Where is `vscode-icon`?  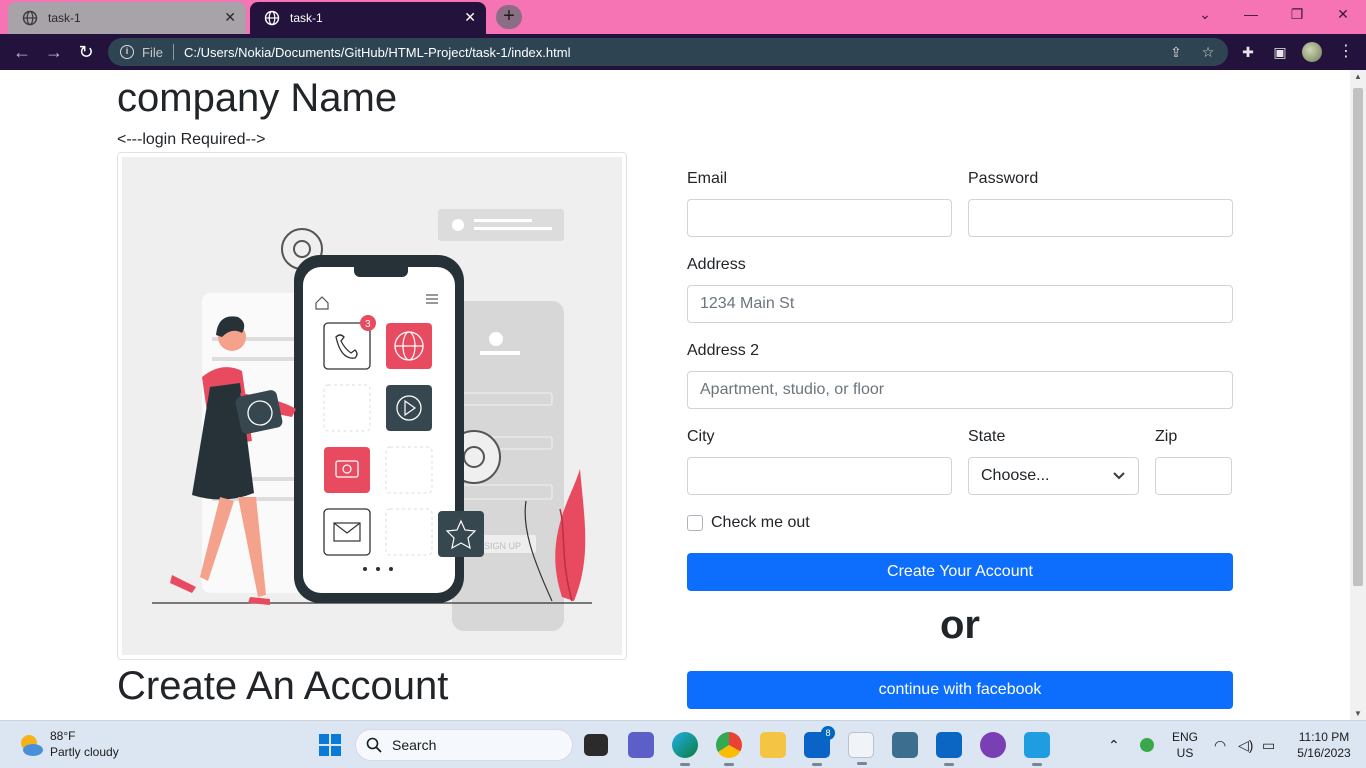 vscode-icon is located at coordinates (1037, 749).